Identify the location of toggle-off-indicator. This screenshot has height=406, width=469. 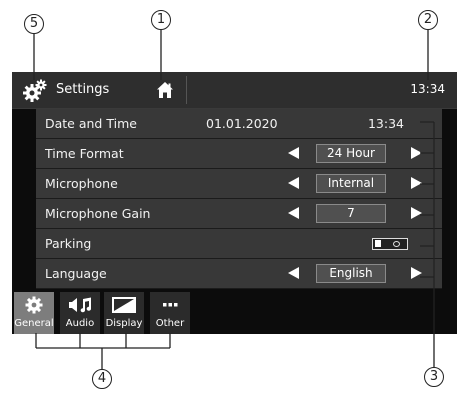
(396, 244).